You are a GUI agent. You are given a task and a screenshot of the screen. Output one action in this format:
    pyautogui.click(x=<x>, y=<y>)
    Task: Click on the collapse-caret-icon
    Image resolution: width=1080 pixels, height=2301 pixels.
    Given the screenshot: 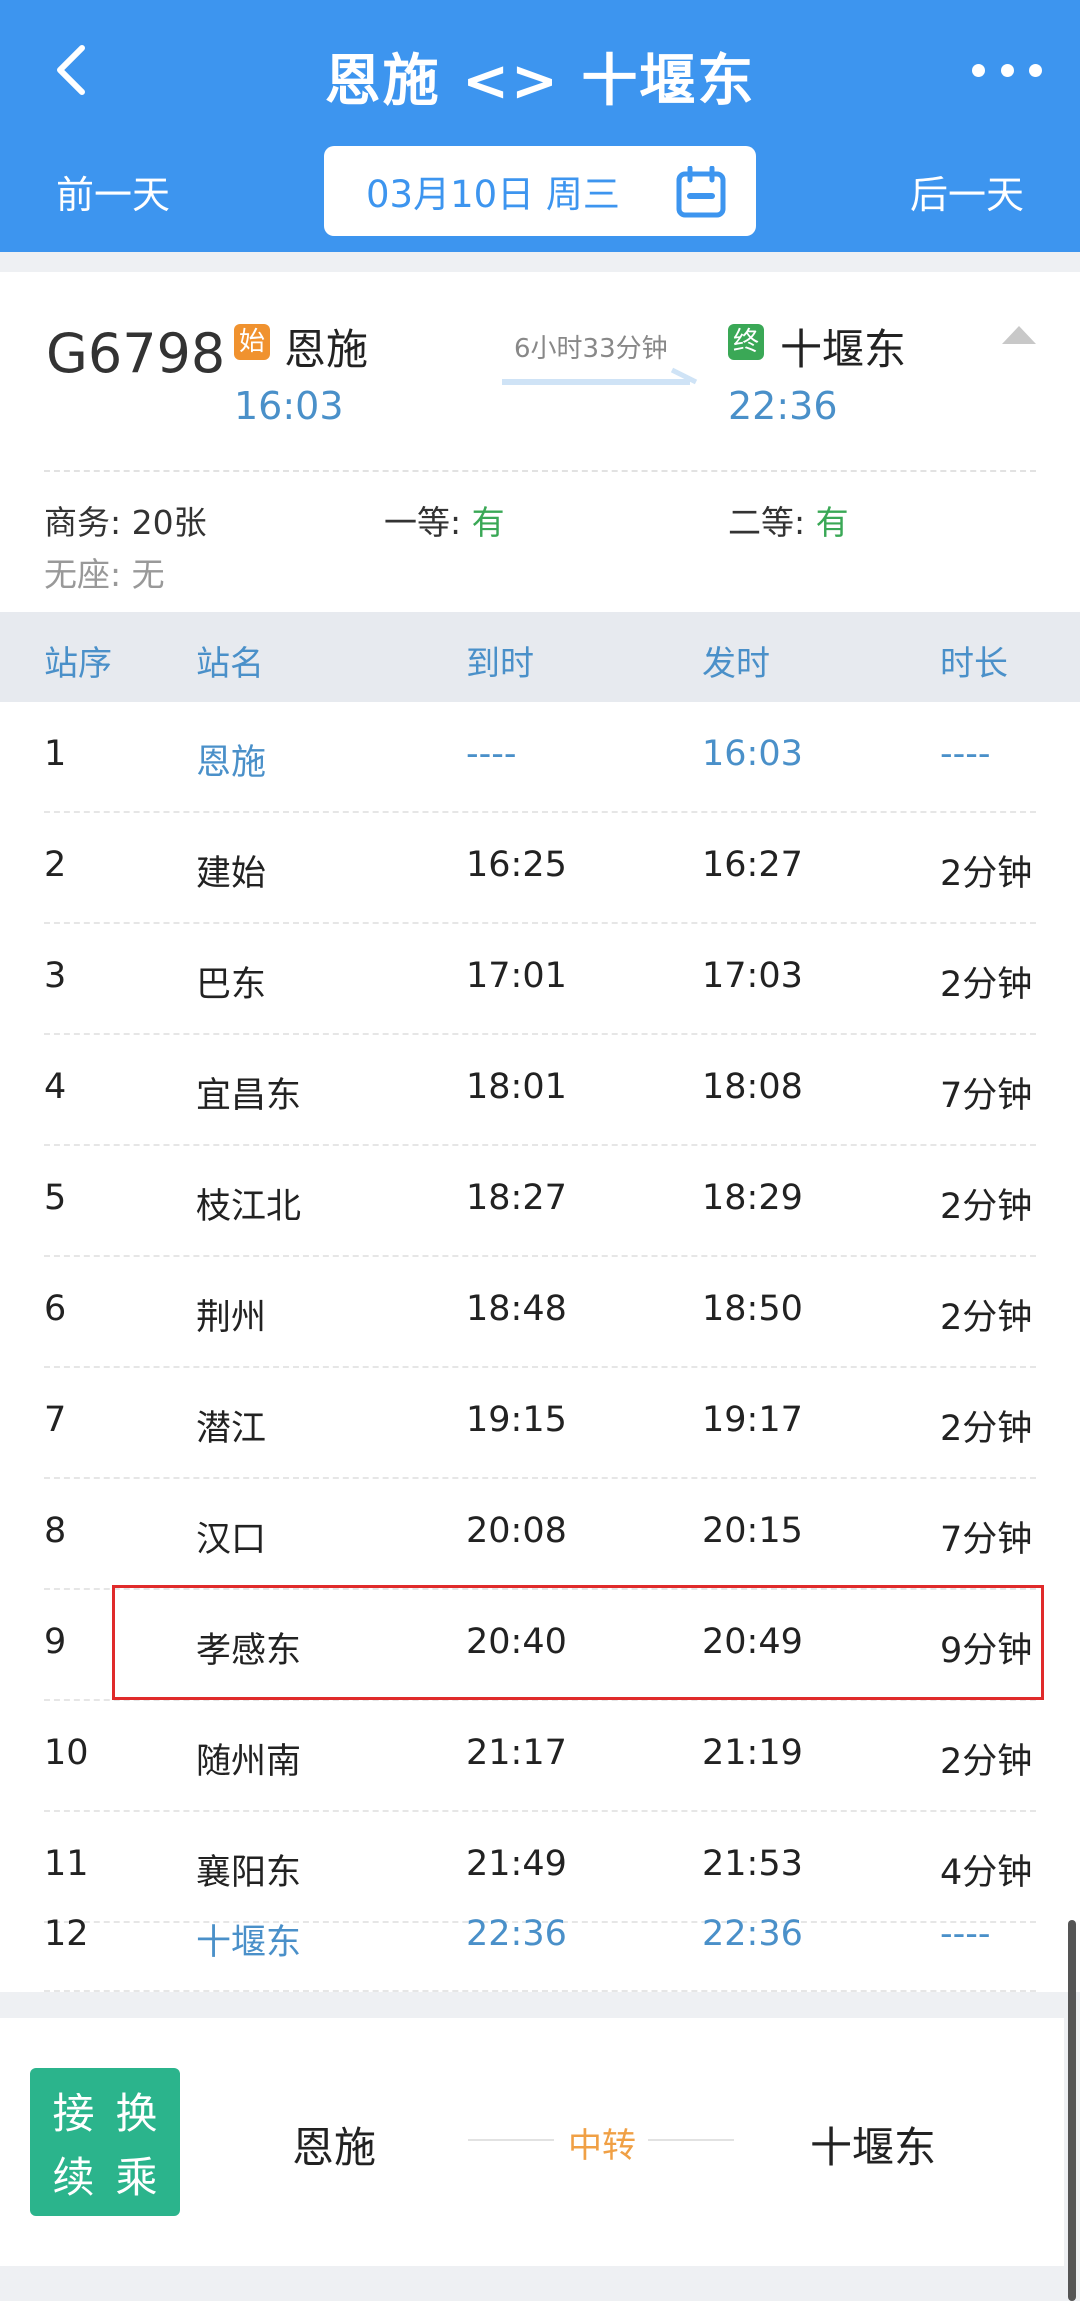 What is the action you would take?
    pyautogui.click(x=1019, y=335)
    